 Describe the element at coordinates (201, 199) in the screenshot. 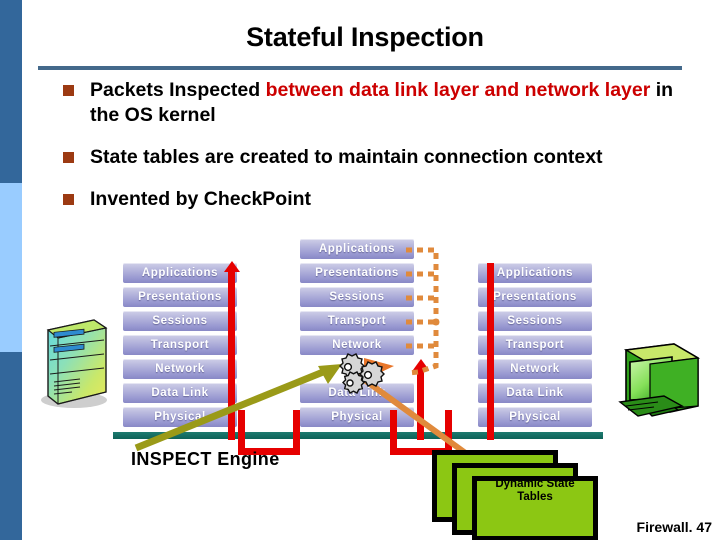

I see `bullet-text: Invented by CheckPoint` at that location.